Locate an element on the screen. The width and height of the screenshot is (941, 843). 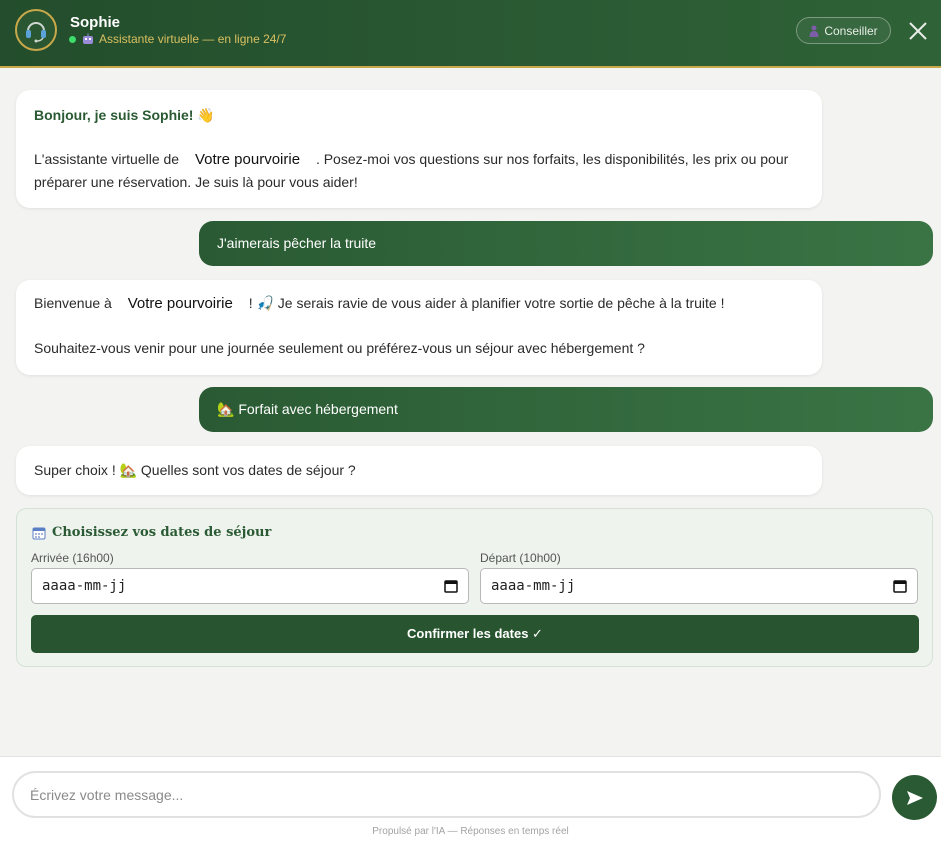
confirm-dates-label: Confirmer les dates ✓ is located at coordinates (475, 633).